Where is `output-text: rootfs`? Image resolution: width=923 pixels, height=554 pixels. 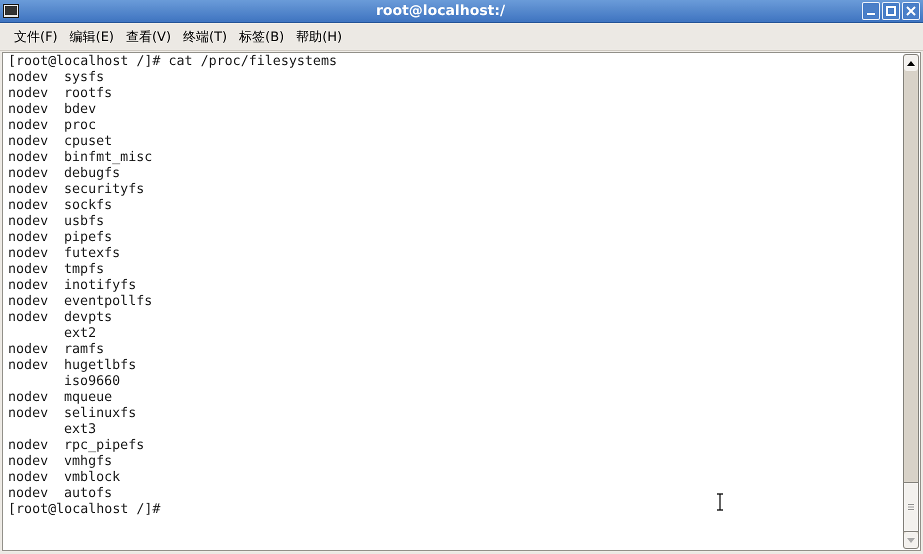 output-text: rootfs is located at coordinates (88, 94).